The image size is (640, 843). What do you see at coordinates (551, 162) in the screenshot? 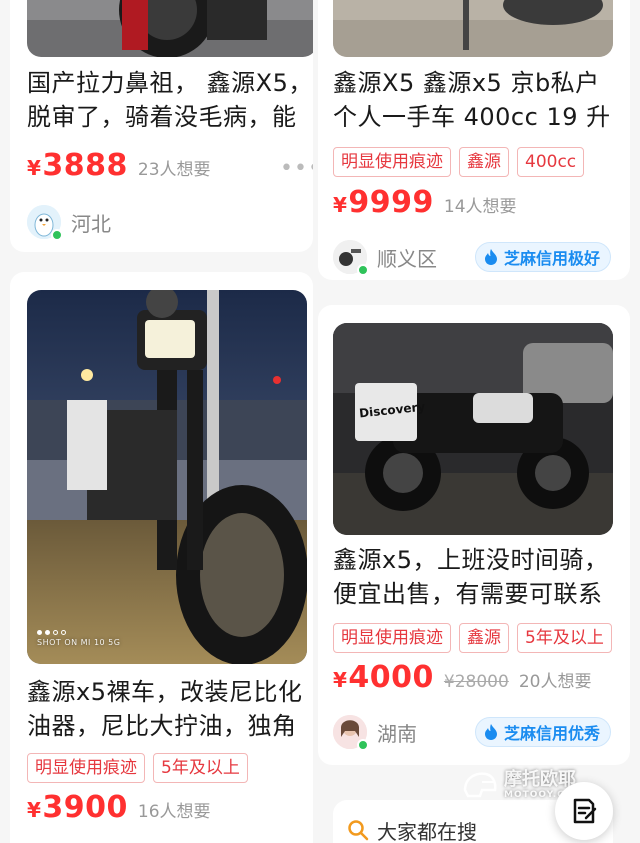
I see `tag: 400cc` at bounding box center [551, 162].